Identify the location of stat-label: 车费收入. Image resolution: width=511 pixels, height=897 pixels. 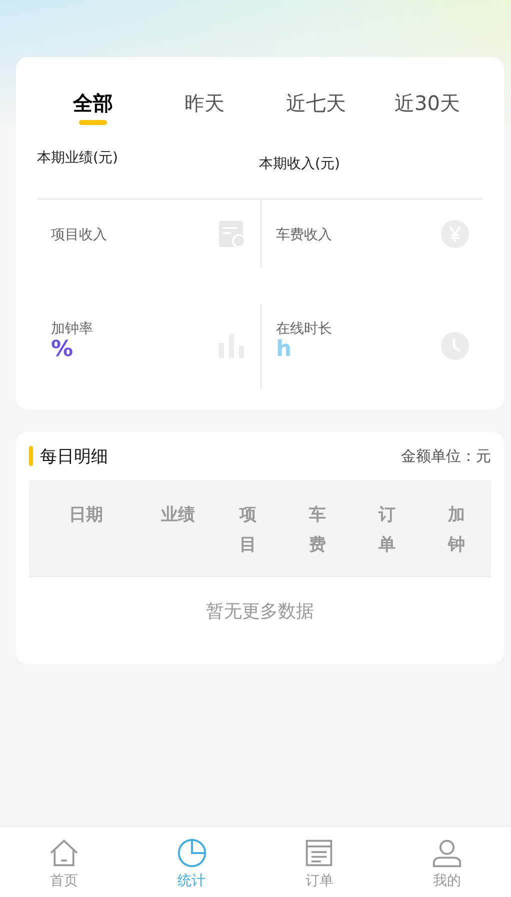
(304, 235).